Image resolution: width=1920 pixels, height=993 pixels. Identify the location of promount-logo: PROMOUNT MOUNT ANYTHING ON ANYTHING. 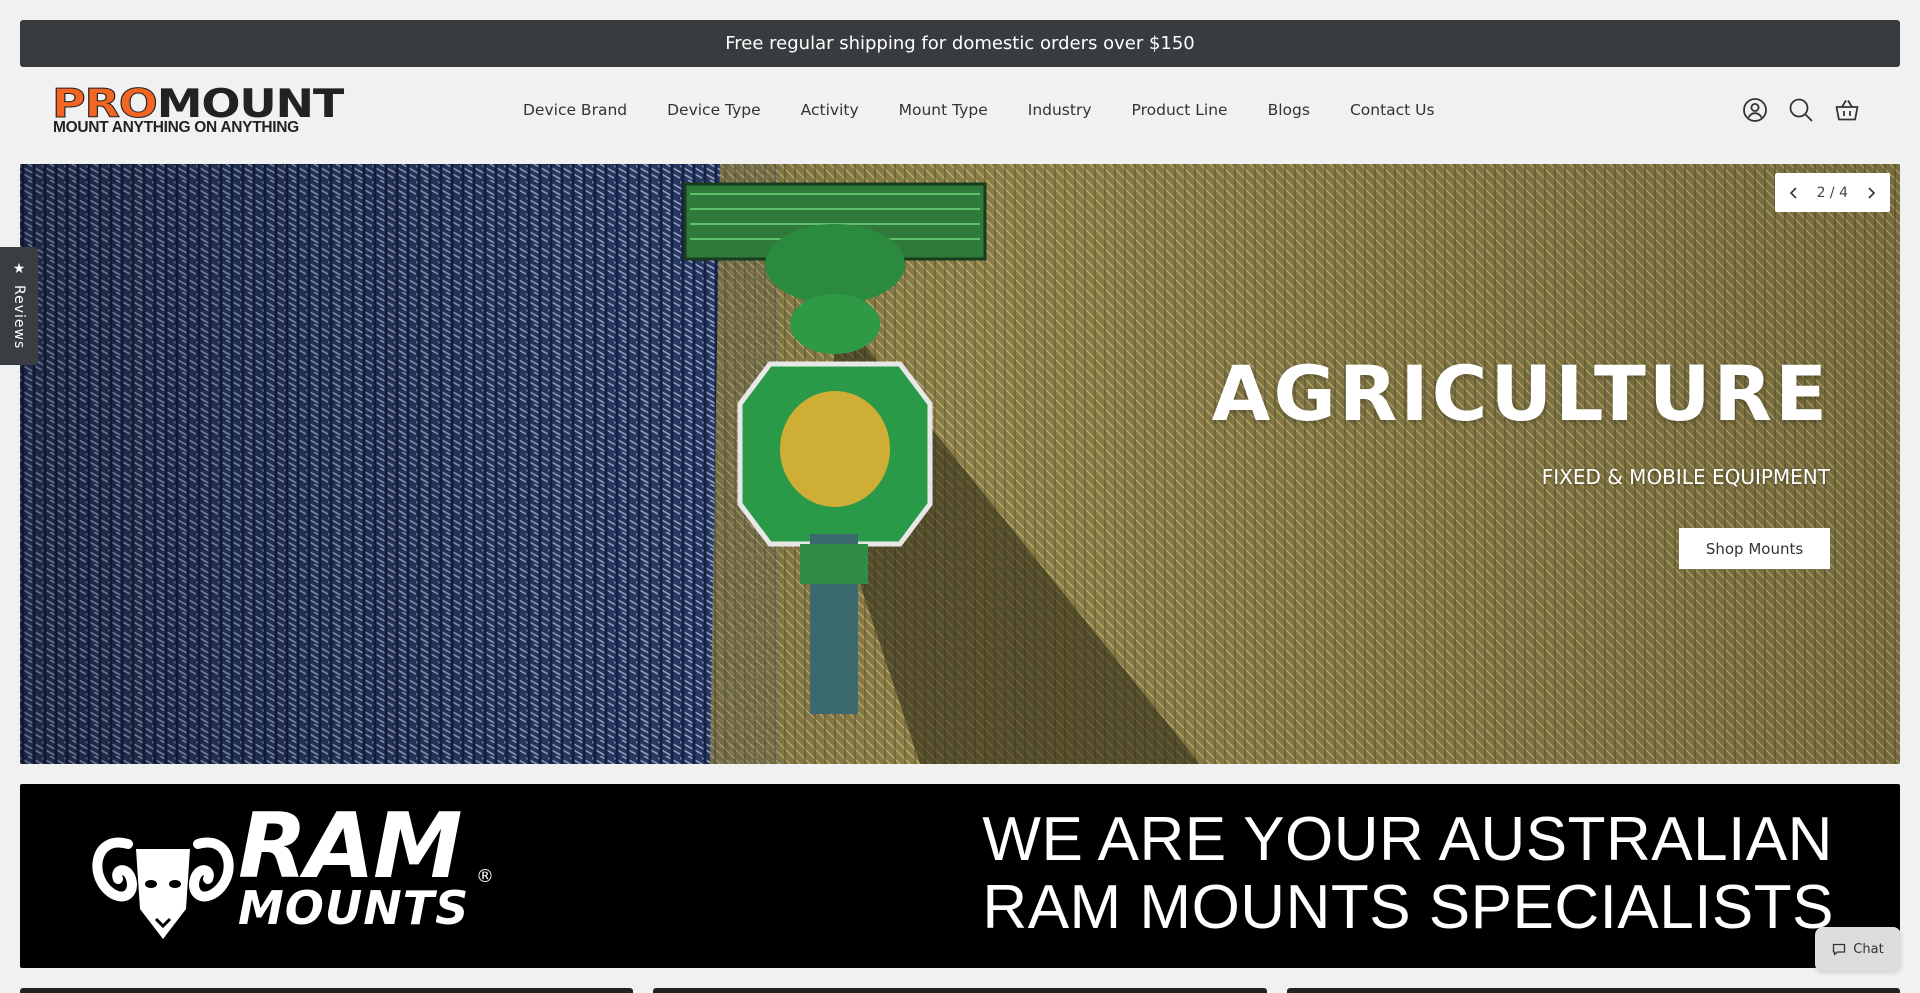
(197, 111).